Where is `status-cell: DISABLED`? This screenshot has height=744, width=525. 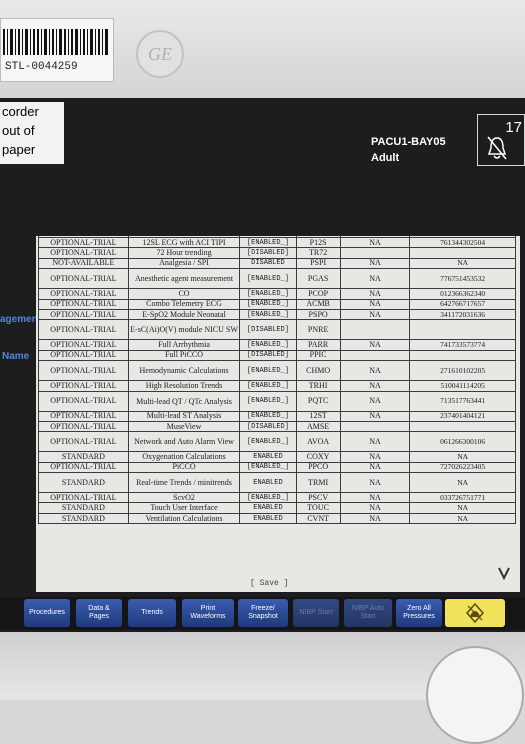
status-cell: DISABLED is located at coordinates (268, 263).